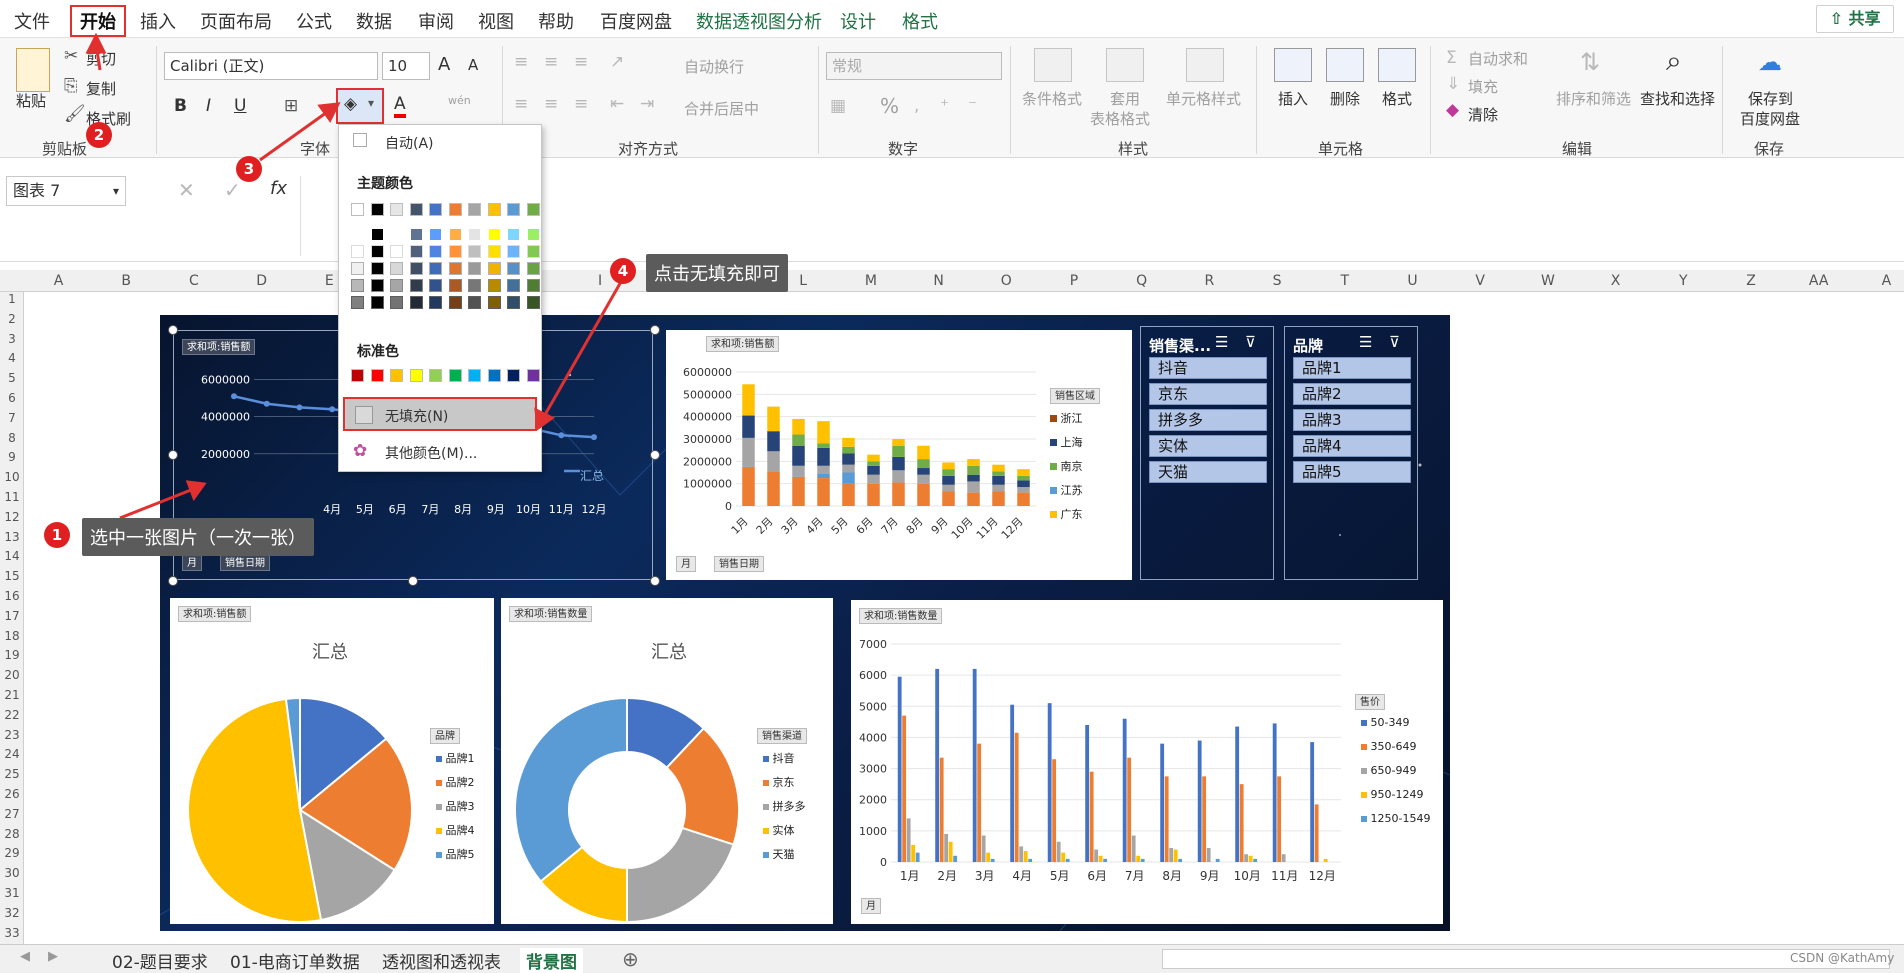 The width and height of the screenshot is (1904, 973). Describe the element at coordinates (101, 58) in the screenshot. I see `cut-button: 剪切` at that location.